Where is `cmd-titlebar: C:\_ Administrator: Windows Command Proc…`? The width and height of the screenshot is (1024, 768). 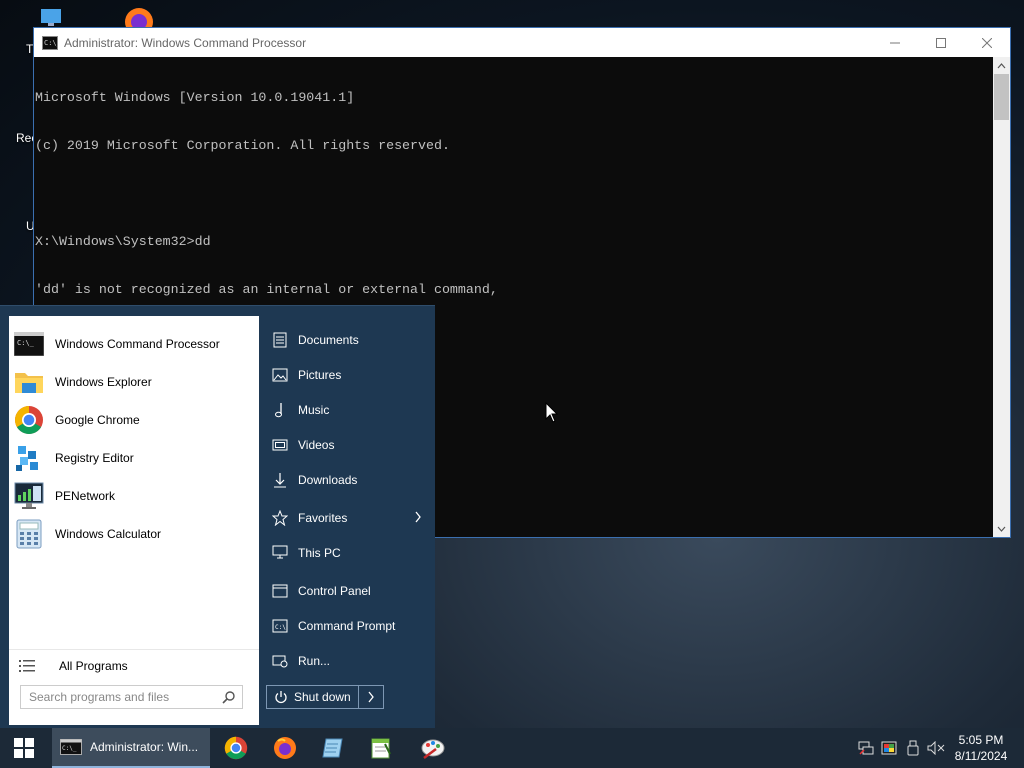
cmd-titlebar: C:\_ Administrator: Windows Command Proc… is located at coordinates (522, 42).